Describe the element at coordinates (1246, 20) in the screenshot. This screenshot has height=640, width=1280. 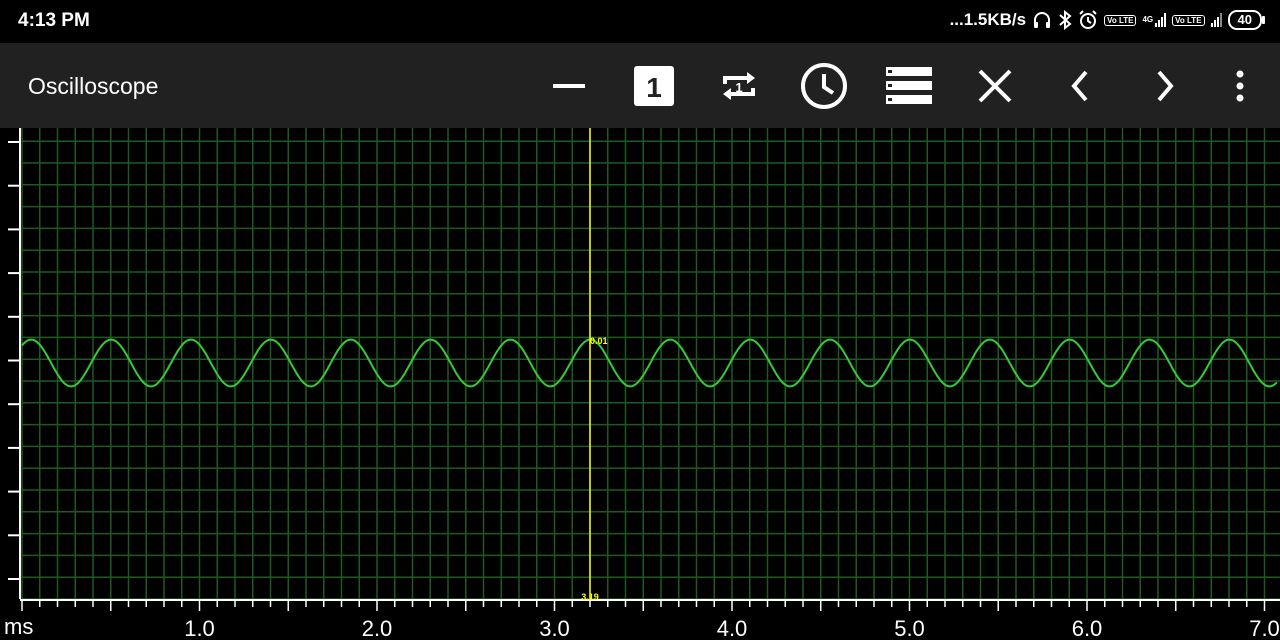
I see `battery-icon: 40` at that location.